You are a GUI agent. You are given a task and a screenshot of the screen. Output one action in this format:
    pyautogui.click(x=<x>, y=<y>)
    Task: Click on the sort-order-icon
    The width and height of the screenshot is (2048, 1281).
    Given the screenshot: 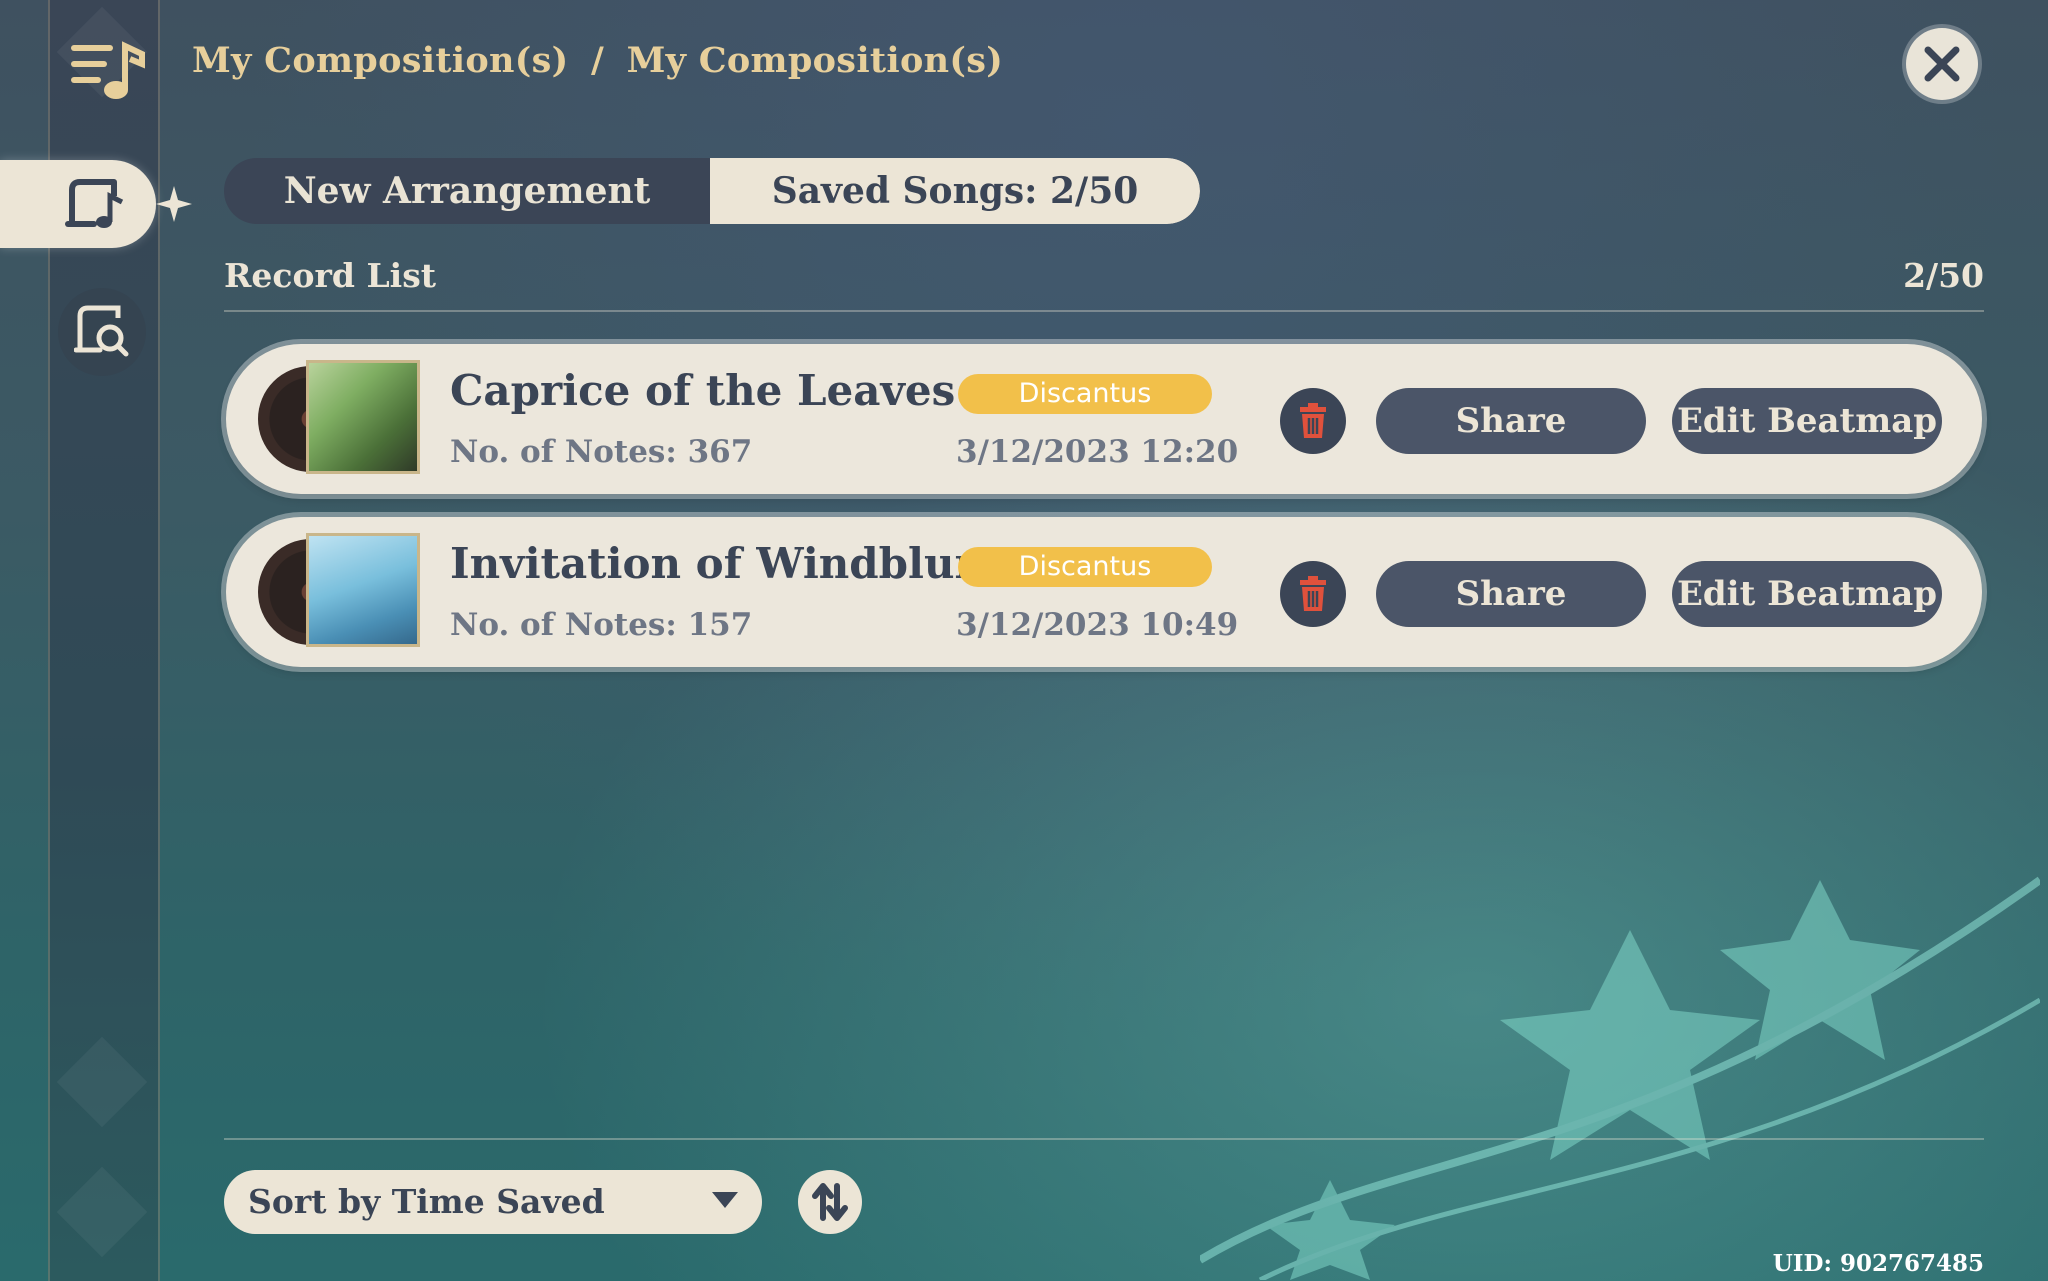 What is the action you would take?
    pyautogui.click(x=830, y=1202)
    